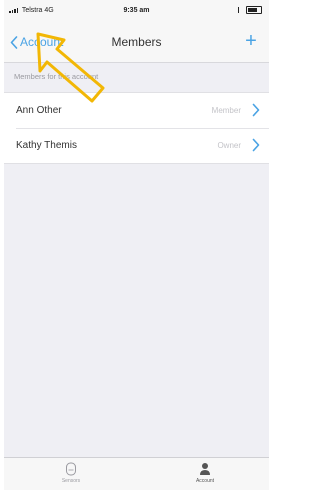 This screenshot has width=320, height=490. I want to click on tab-account: Account, so click(205, 473).